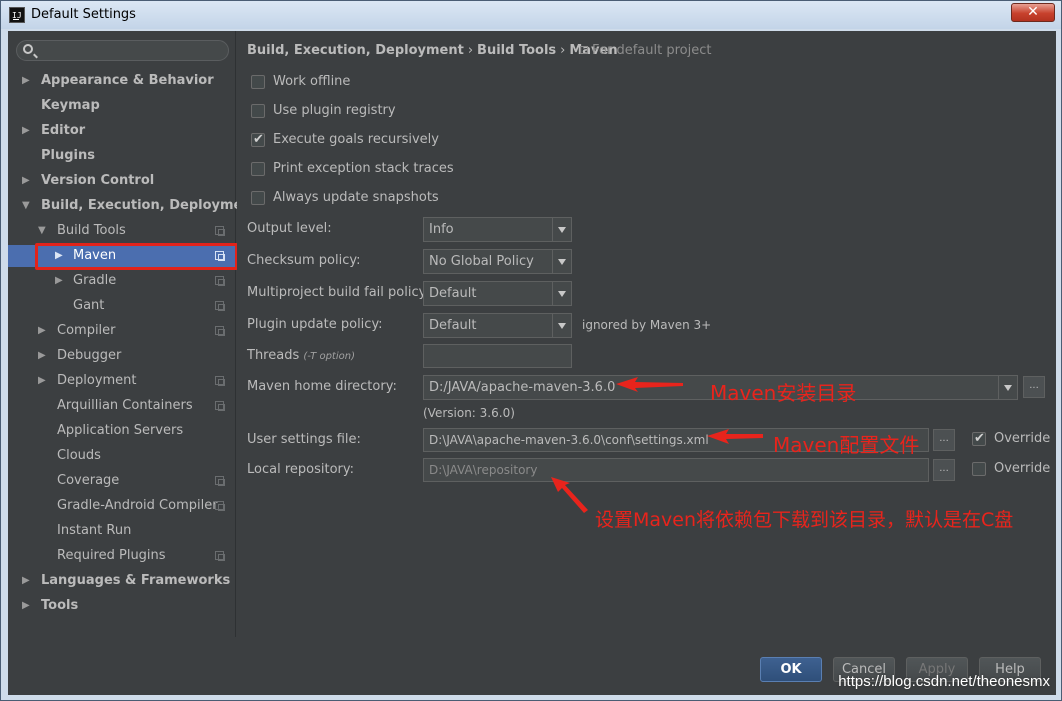  What do you see at coordinates (122, 456) in the screenshot?
I see `sidebar-item-clouds: Clouds` at bounding box center [122, 456].